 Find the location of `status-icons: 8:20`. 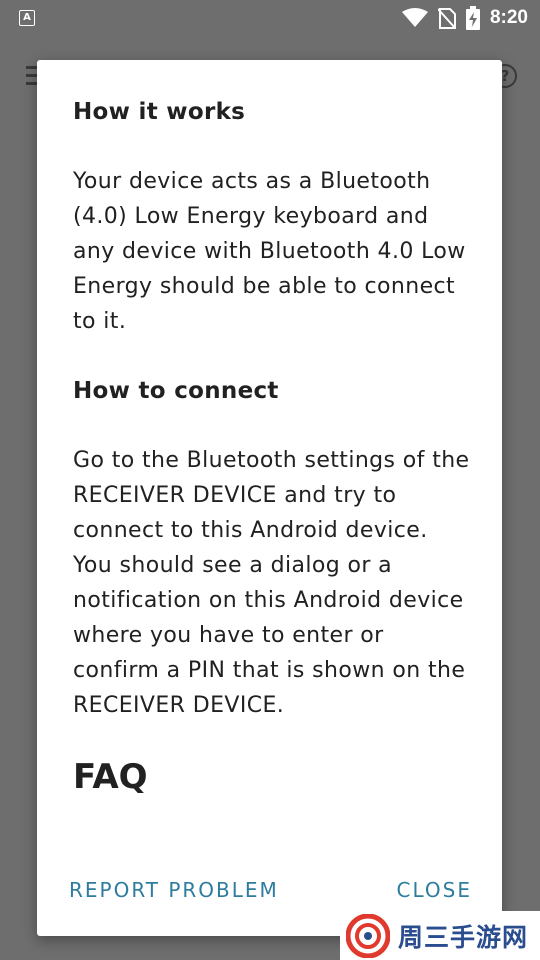

status-icons: 8:20 is located at coordinates (464, 18).